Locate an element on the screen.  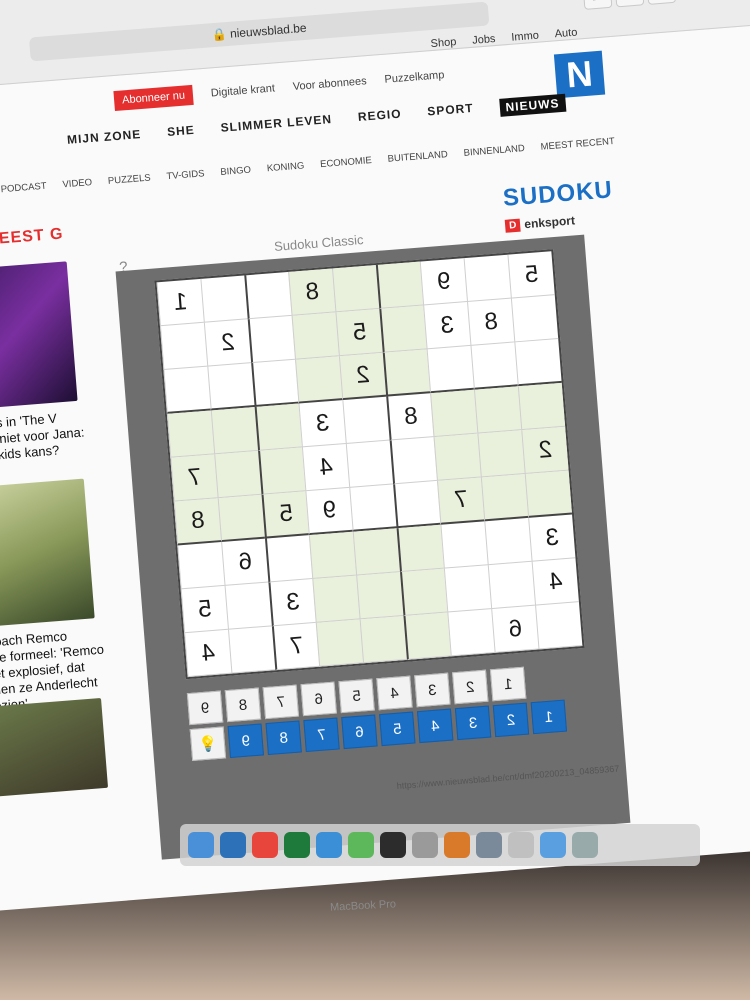
number-button-3: 3 is located at coordinates (432, 690).